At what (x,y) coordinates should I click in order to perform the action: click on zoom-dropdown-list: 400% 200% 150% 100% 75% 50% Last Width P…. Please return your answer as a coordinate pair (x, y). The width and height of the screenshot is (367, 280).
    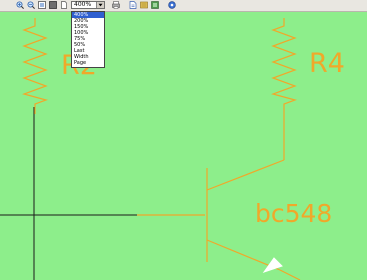
    Looking at the image, I should click on (88, 39).